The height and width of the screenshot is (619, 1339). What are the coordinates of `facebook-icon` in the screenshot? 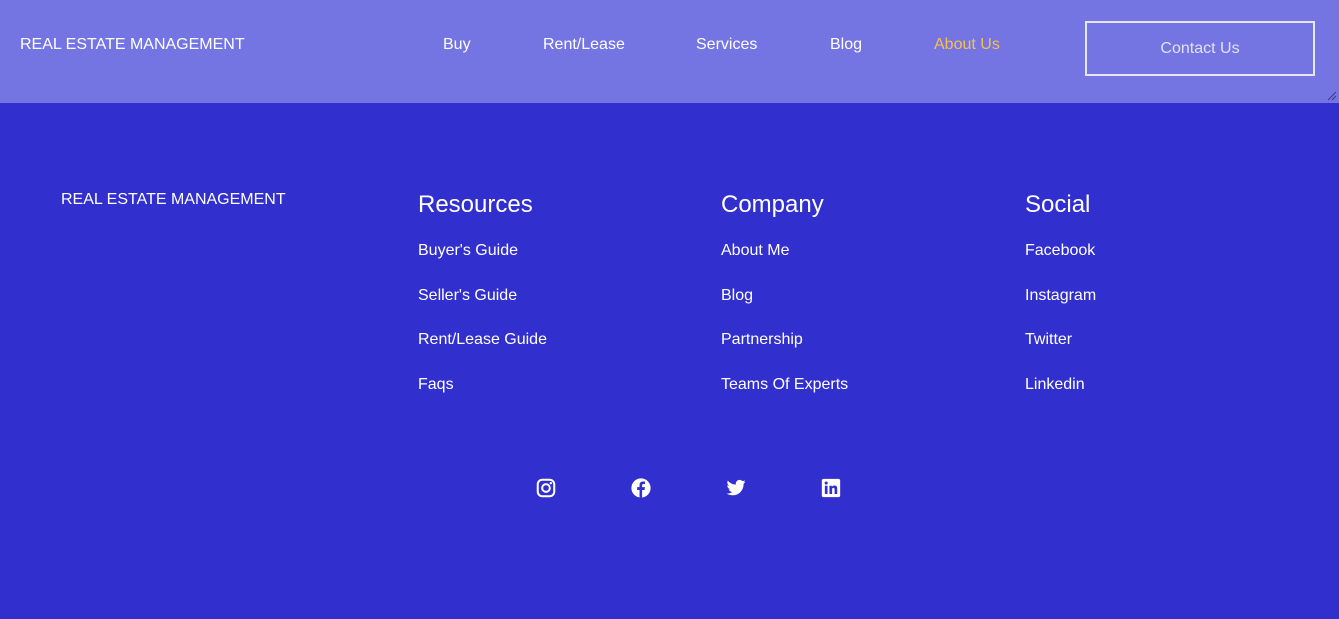 It's located at (641, 488).